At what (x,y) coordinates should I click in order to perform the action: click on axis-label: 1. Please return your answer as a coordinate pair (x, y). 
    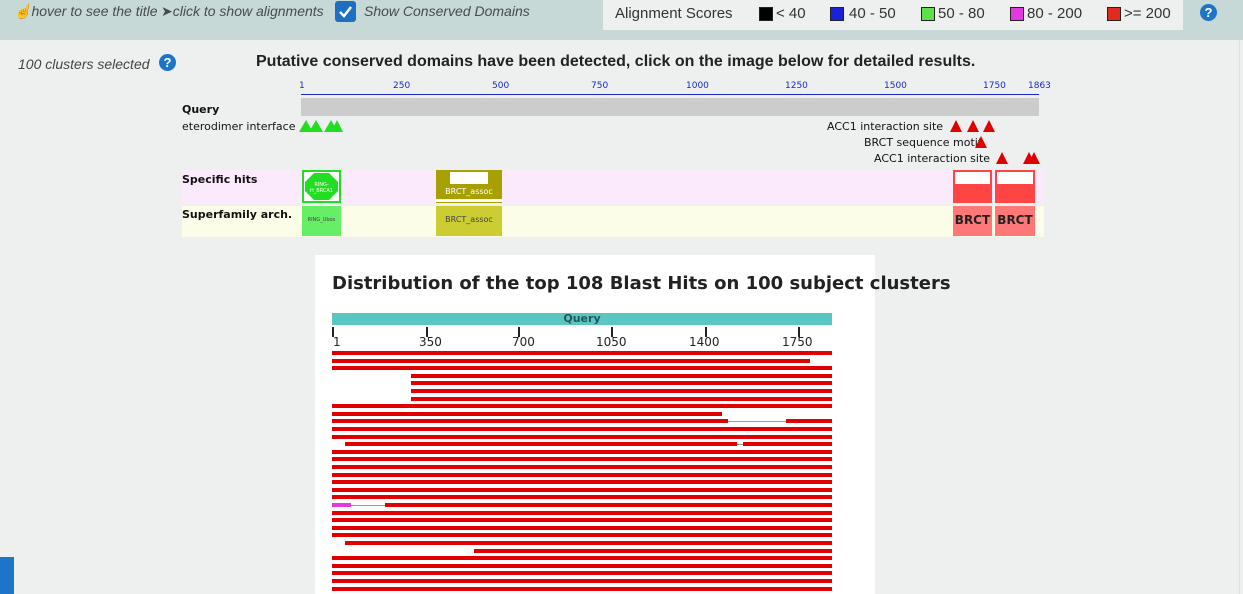
    Looking at the image, I should click on (337, 342).